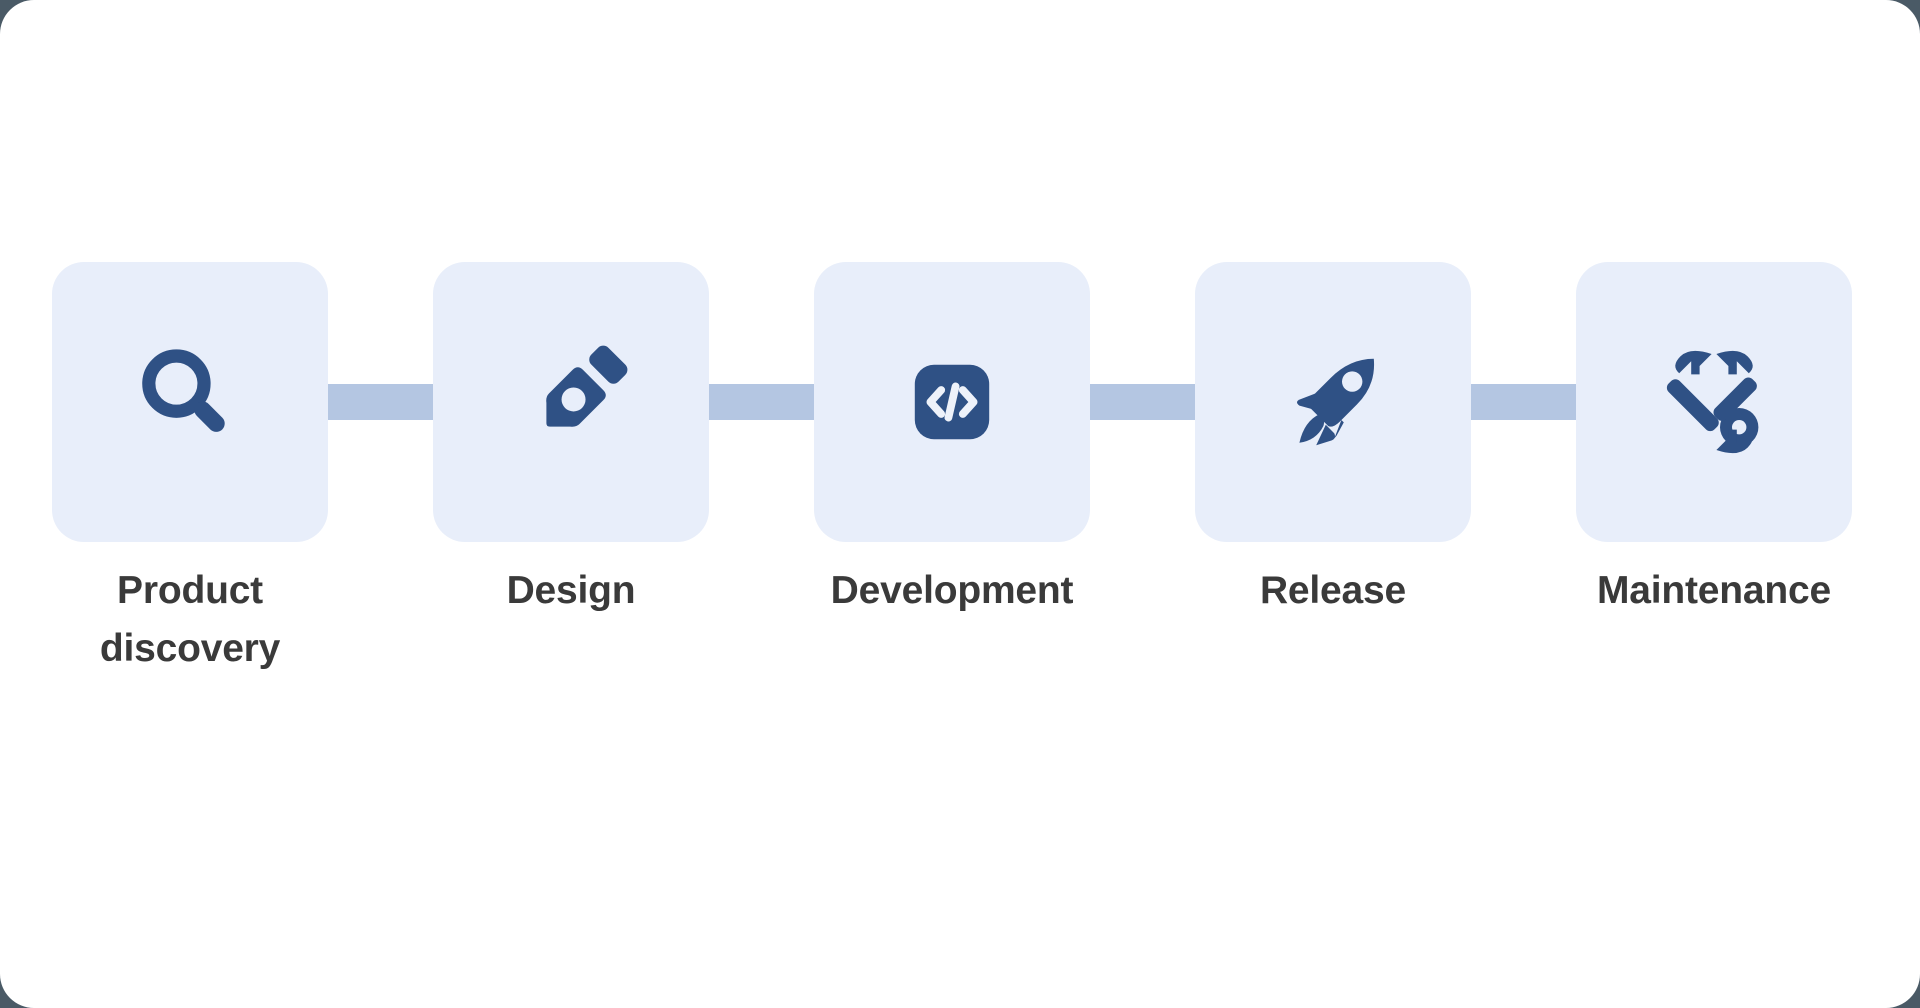  I want to click on process-step-4: Release, so click(1333, 437).